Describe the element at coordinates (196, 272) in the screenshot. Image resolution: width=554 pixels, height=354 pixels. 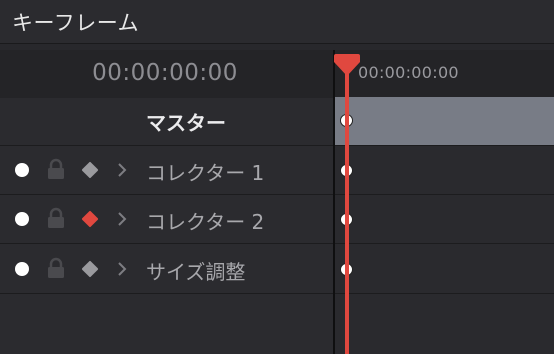
I see `track-label: サイズ調整` at that location.